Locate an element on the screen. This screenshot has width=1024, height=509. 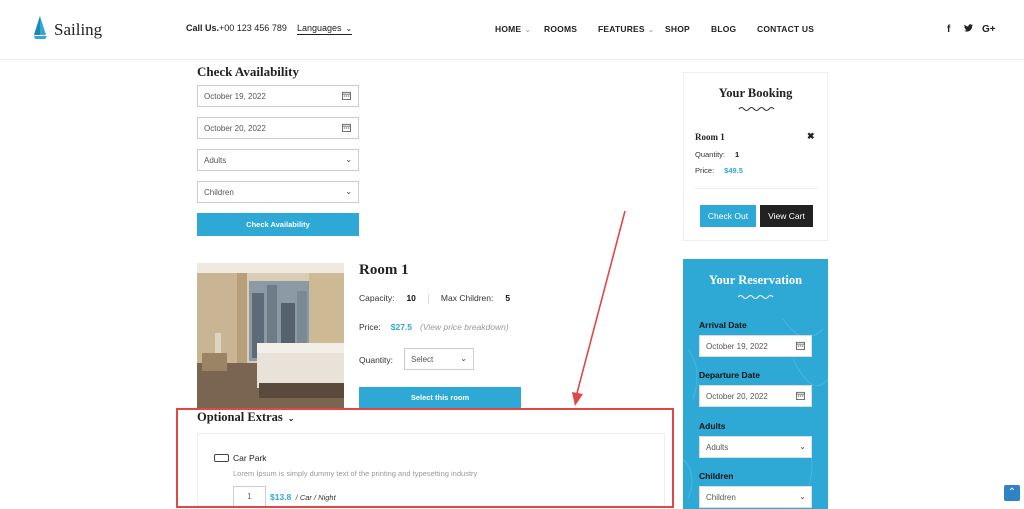
nav-home-label: HOME is located at coordinates (508, 29).